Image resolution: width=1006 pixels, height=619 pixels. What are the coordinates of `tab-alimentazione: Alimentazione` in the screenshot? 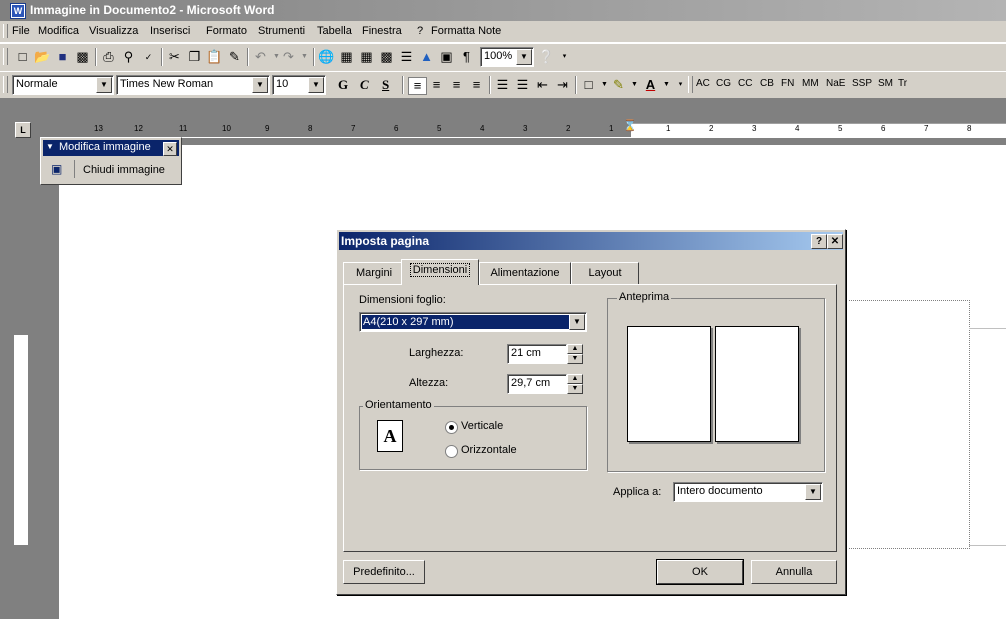 It's located at (525, 273).